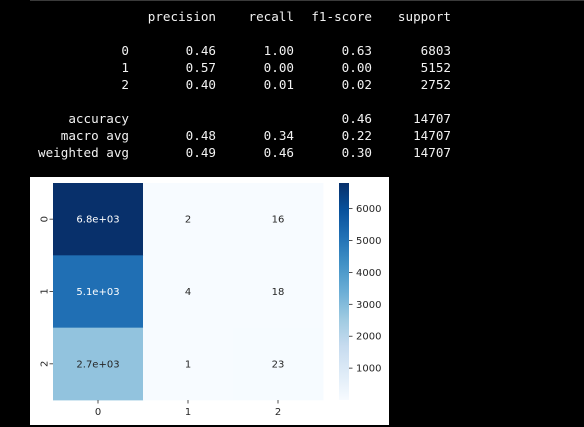 This screenshot has height=427, width=584. Describe the element at coordinates (368, 209) in the screenshot. I see `colorbar-tick-label: 6000` at that location.